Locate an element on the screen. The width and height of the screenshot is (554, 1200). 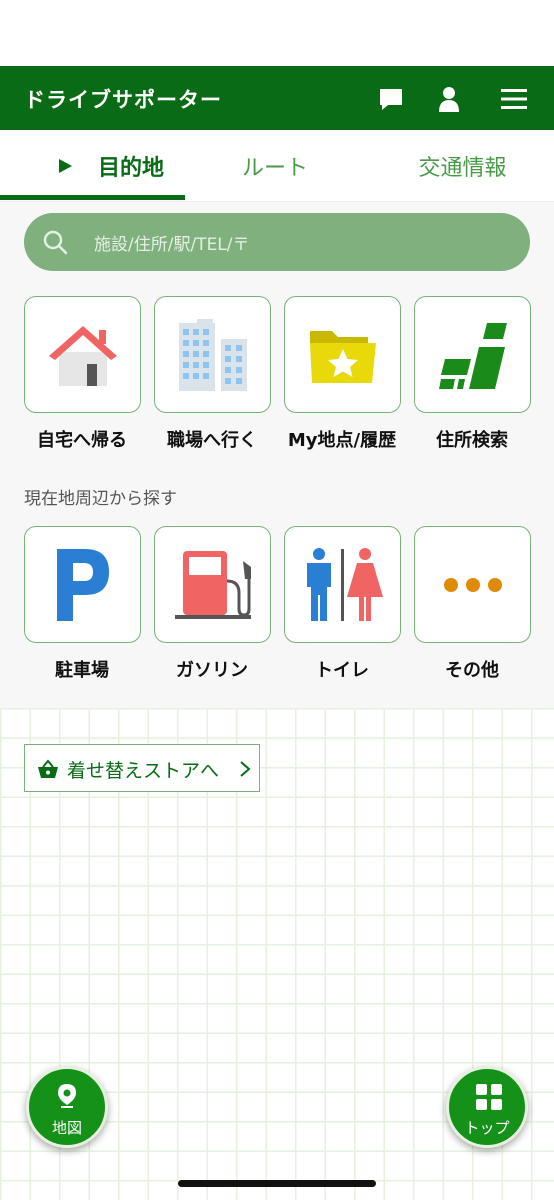
status-bar-area is located at coordinates (277, 33).